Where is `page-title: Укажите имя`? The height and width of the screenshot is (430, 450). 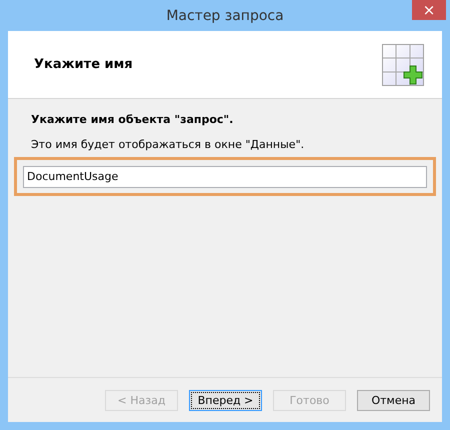 page-title: Укажите имя is located at coordinates (83, 64).